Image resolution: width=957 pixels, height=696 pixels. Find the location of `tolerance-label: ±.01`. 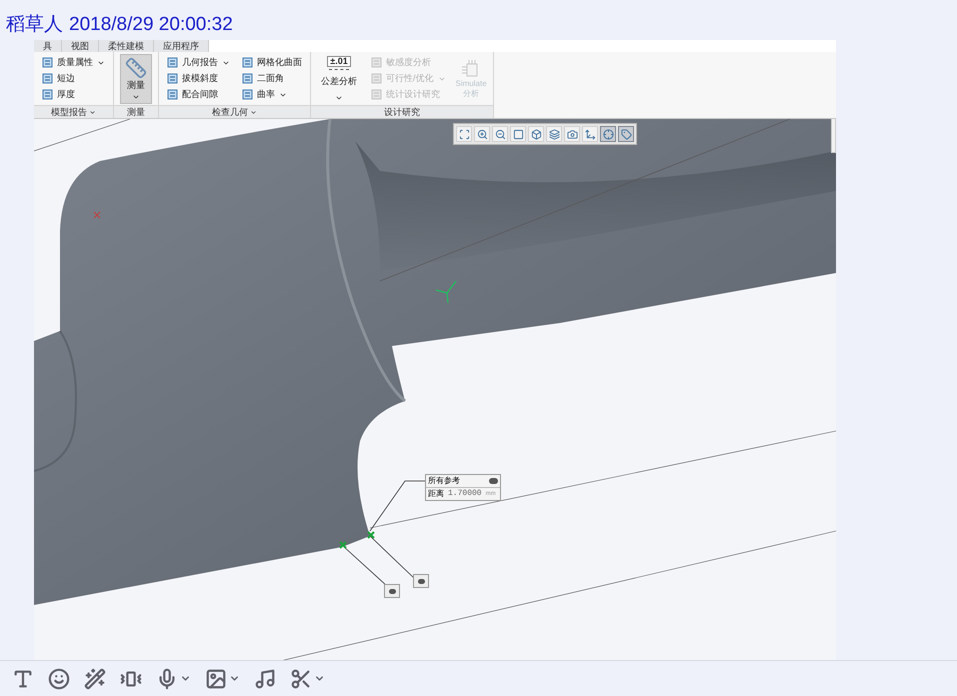

tolerance-label: ±.01 is located at coordinates (339, 61).